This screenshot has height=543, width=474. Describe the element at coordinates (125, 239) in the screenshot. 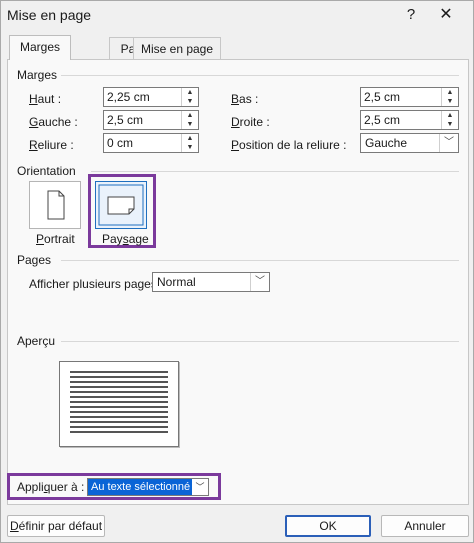

I see `paysage-label: Paysage` at that location.